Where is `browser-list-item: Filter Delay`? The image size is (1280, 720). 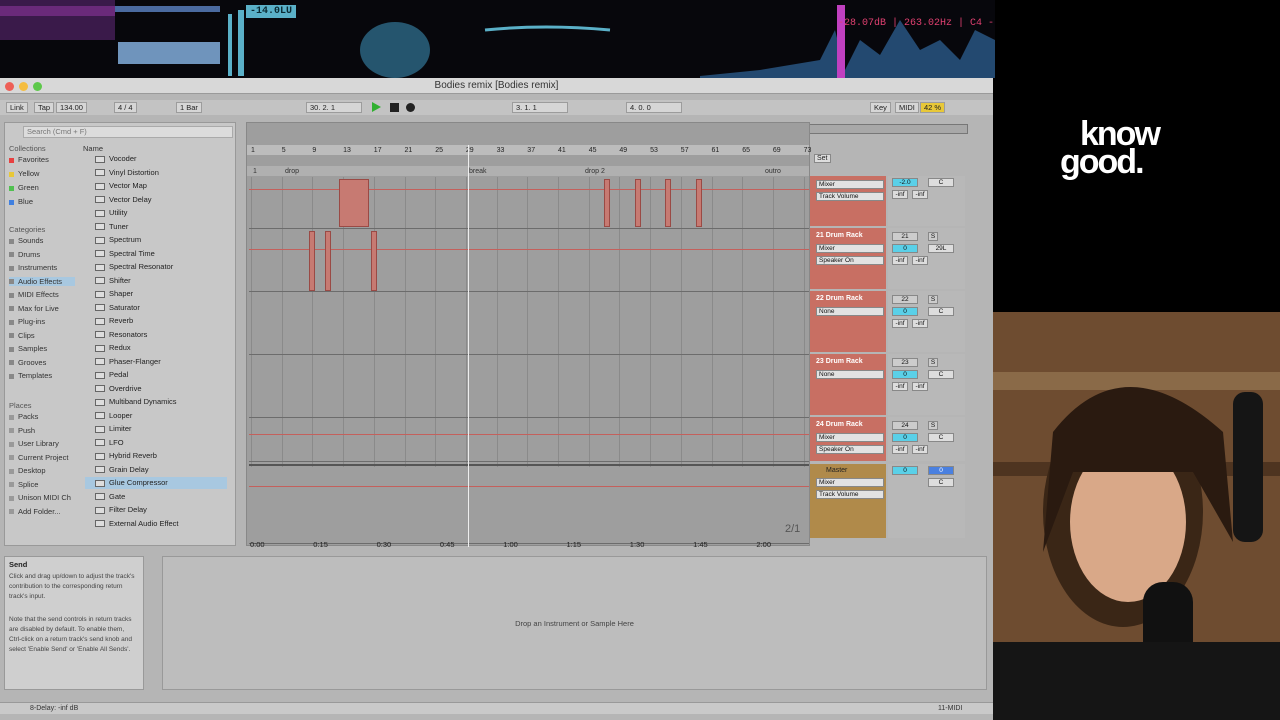 browser-list-item: Filter Delay is located at coordinates (156, 510).